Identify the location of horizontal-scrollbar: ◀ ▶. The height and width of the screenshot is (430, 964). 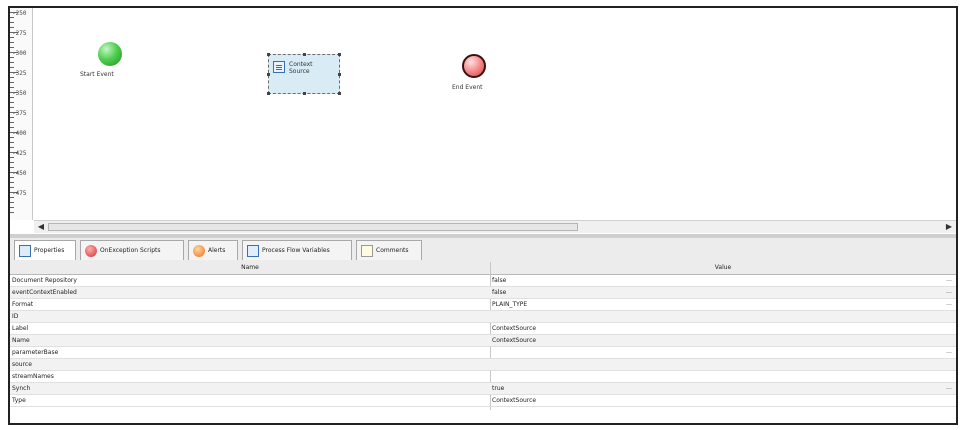
(495, 226).